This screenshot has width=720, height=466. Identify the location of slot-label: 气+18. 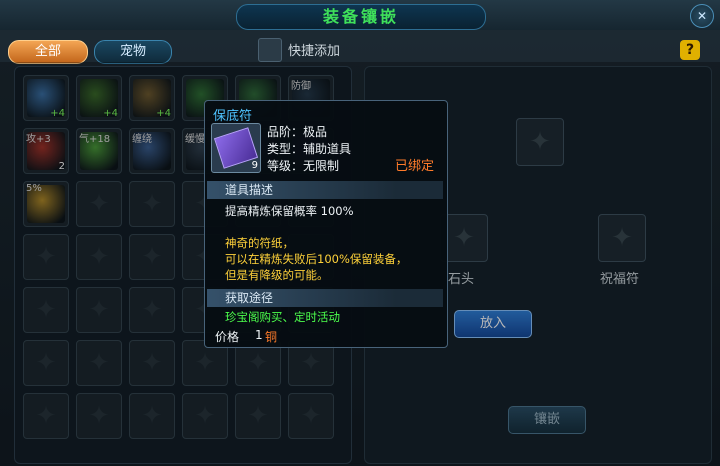
(95, 139).